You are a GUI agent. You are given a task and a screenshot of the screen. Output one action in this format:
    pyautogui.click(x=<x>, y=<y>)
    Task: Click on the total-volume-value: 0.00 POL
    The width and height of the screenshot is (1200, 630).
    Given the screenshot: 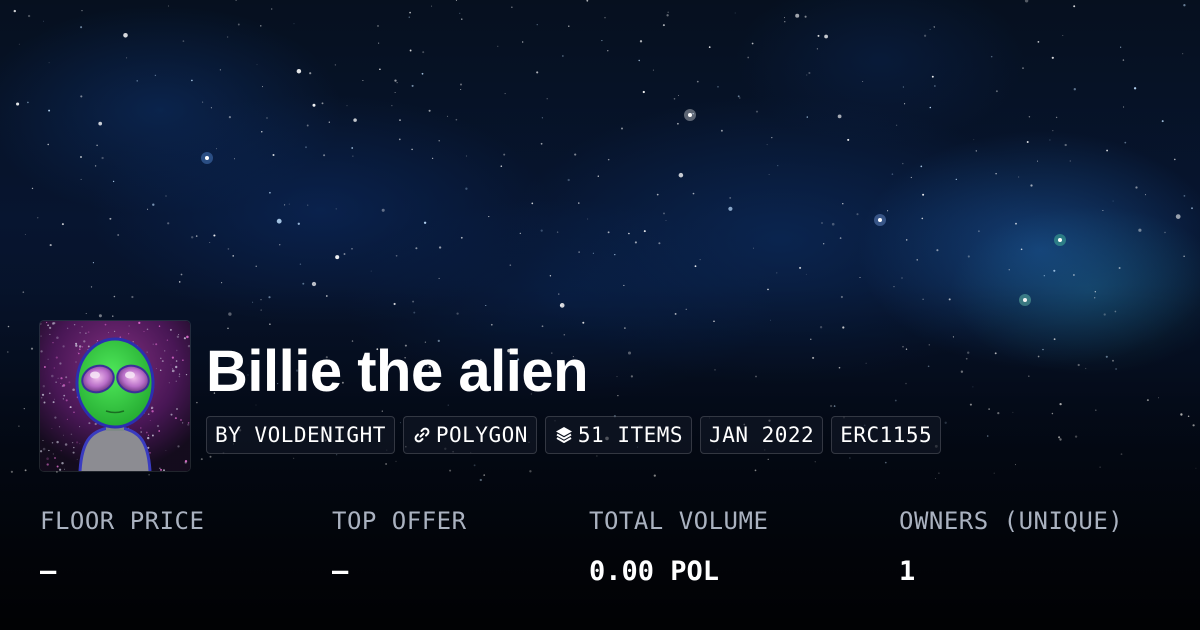 What is the action you would take?
    pyautogui.click(x=654, y=571)
    